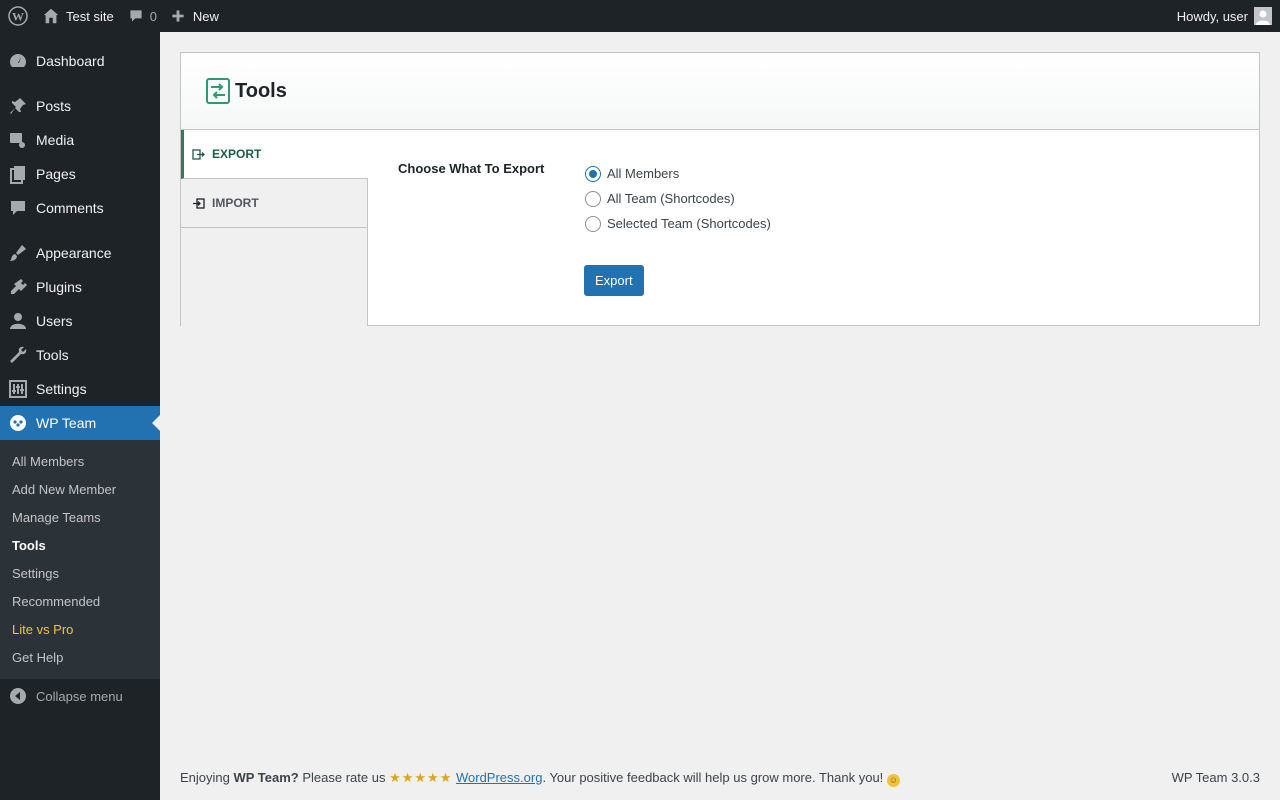  I want to click on site-name: Test site, so click(90, 16).